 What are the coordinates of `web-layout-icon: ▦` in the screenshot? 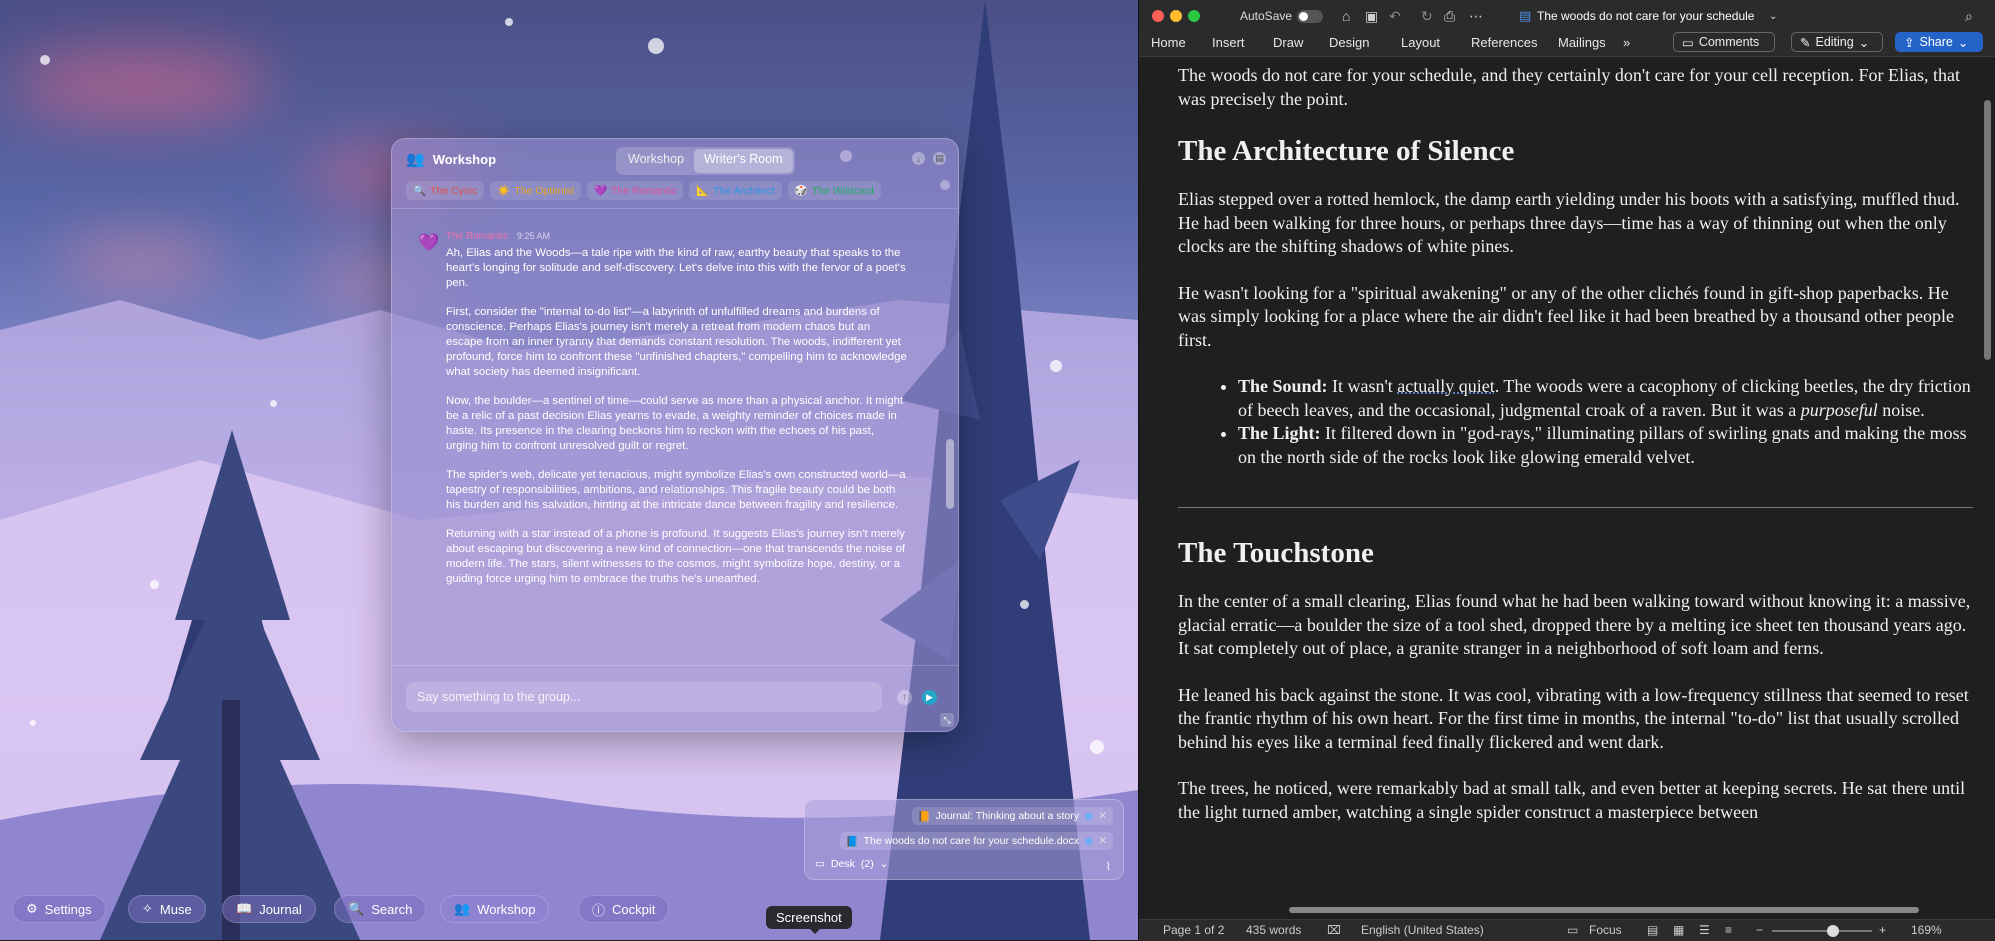 It's located at (1678, 930).